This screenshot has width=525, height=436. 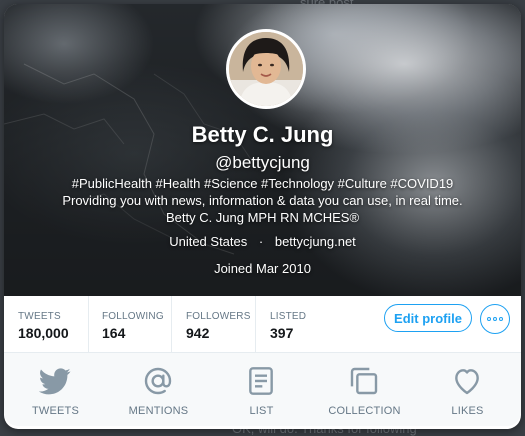 I want to click on profile-joined-date: Joined Mar 2010, so click(x=262, y=268).